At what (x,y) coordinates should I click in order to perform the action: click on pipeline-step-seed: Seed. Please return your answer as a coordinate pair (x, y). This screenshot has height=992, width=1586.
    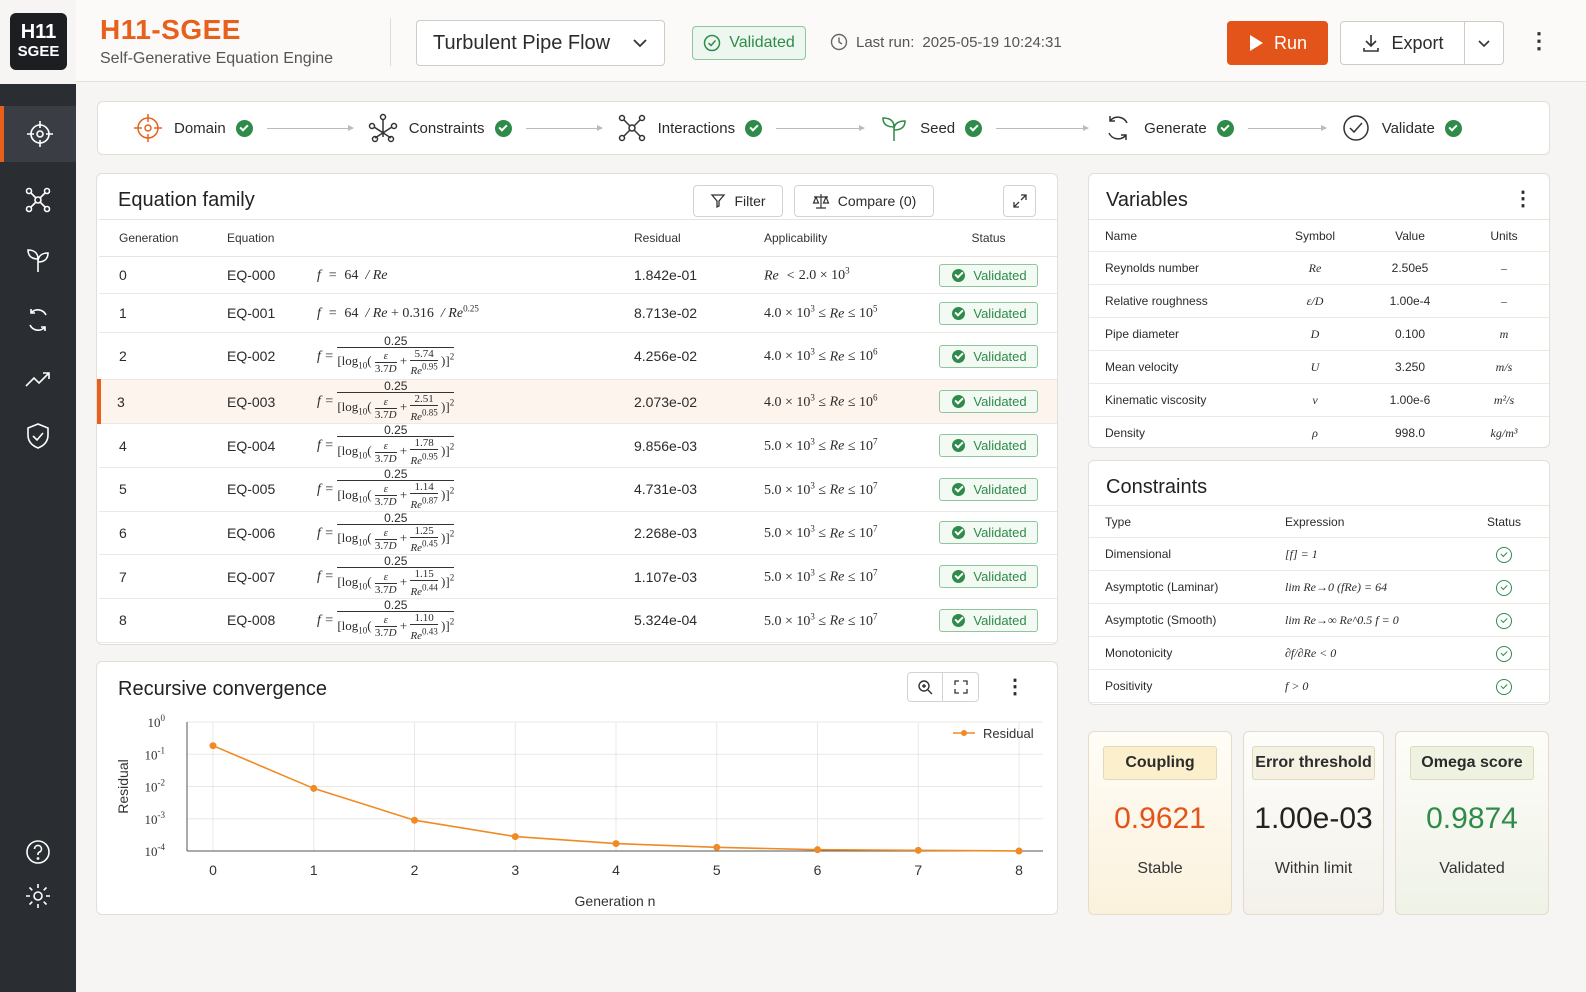
    Looking at the image, I should click on (930, 128).